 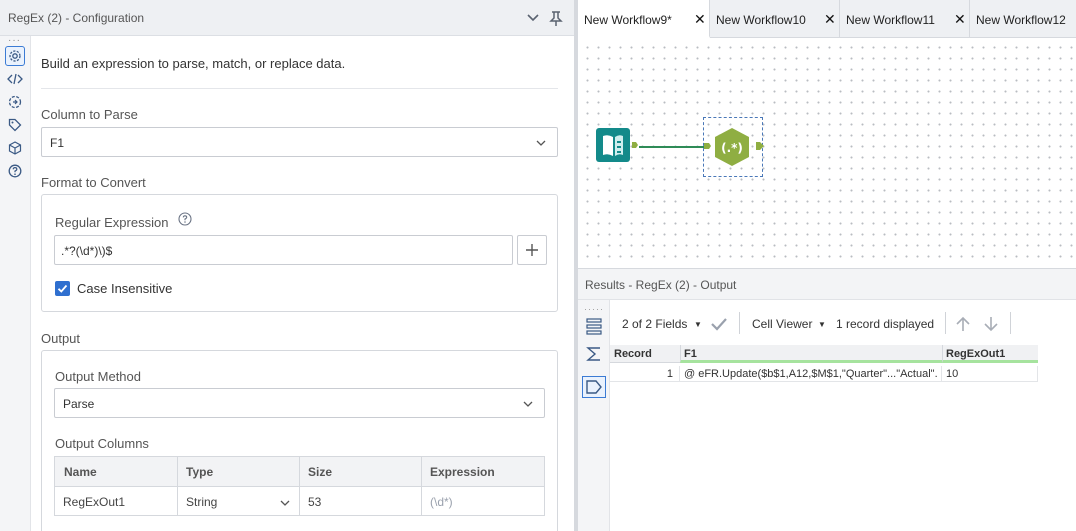 What do you see at coordinates (76, 18) in the screenshot?
I see `configuration-title: RegEx (2) - Configuration` at bounding box center [76, 18].